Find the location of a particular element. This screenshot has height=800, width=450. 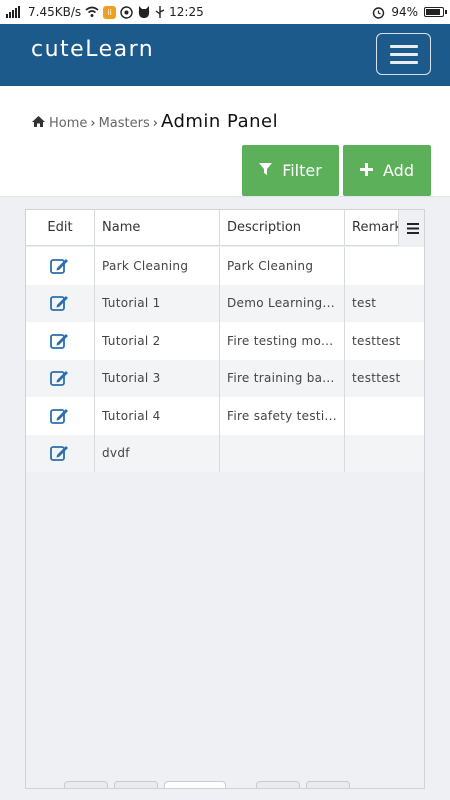

name-cell: Tutorial 1 is located at coordinates (157, 303).